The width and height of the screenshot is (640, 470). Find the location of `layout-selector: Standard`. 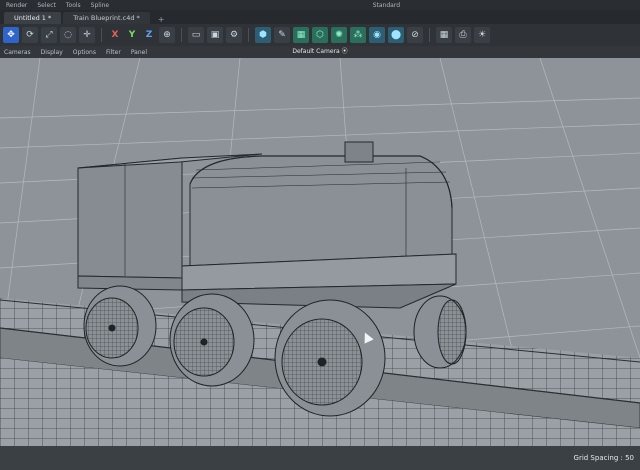

layout-selector: Standard is located at coordinates (386, 5).